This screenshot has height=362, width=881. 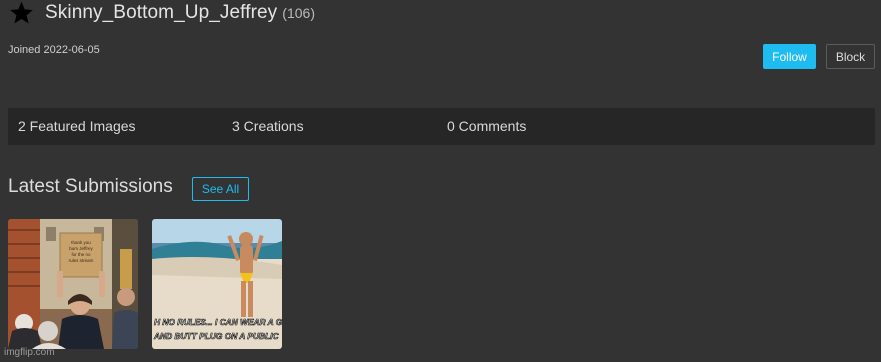 What do you see at coordinates (81, 260) in the screenshot?
I see `sign-text-line: rules stream` at bounding box center [81, 260].